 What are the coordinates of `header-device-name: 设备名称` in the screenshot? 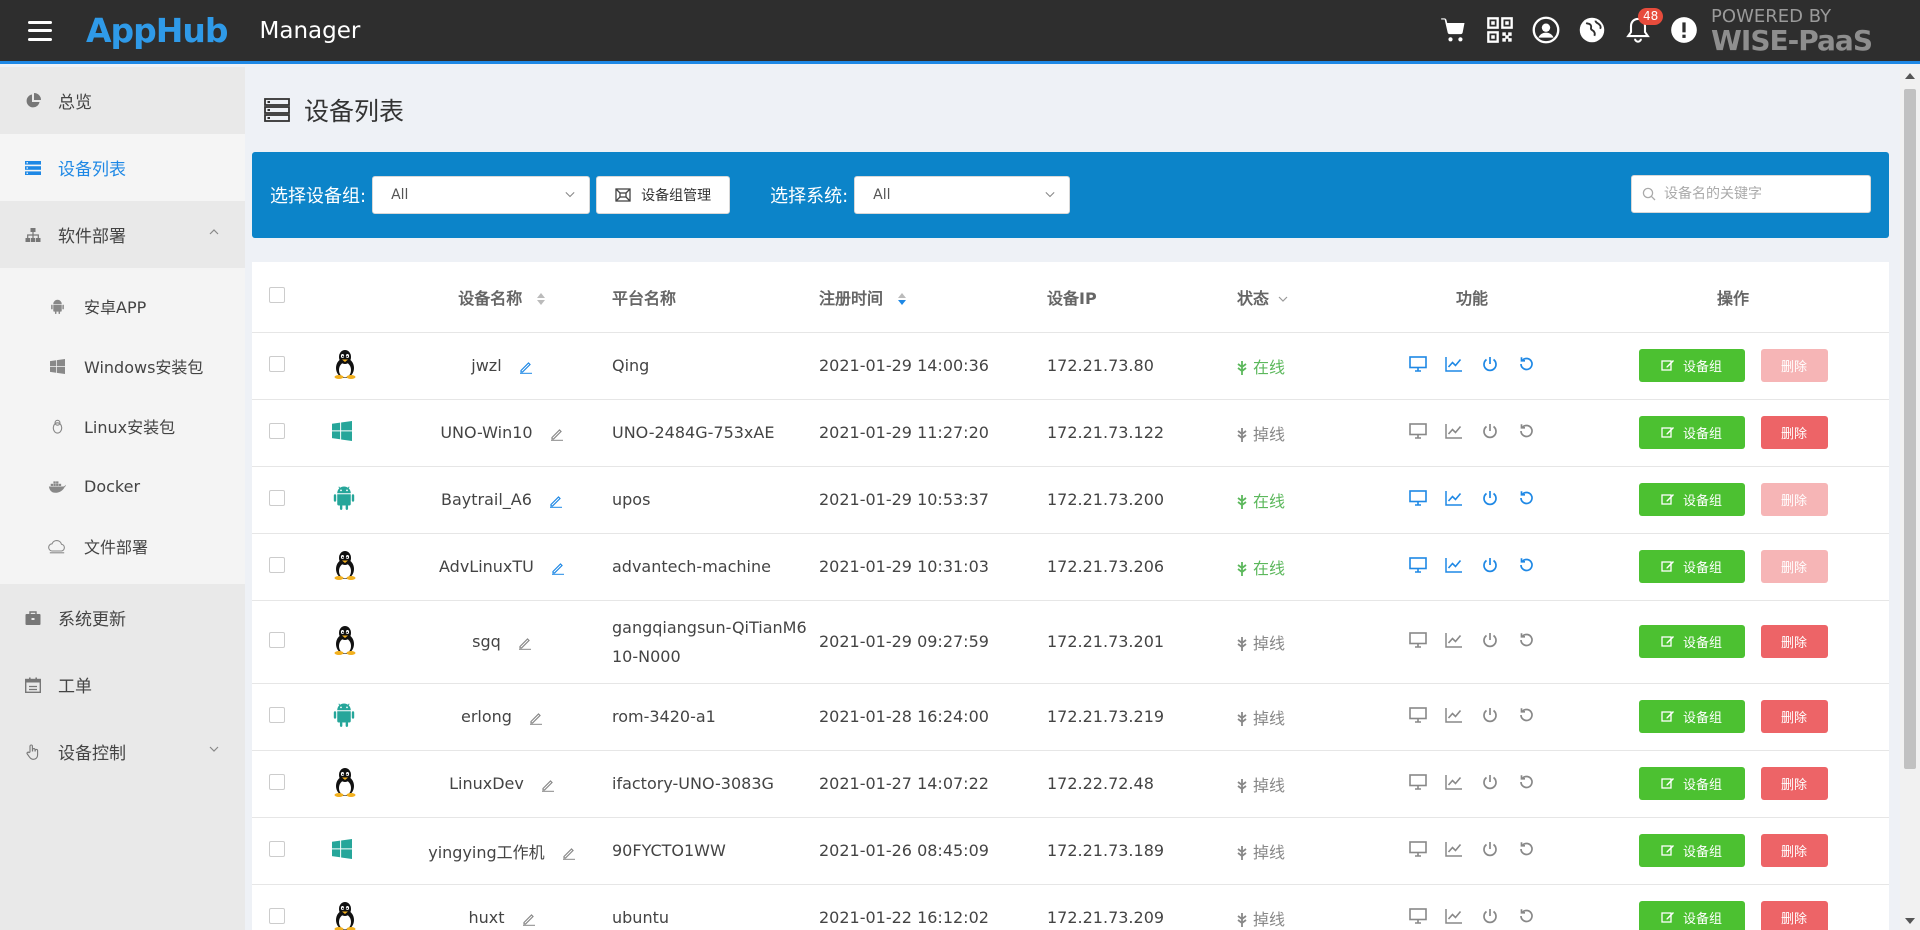 It's located at (502, 297).